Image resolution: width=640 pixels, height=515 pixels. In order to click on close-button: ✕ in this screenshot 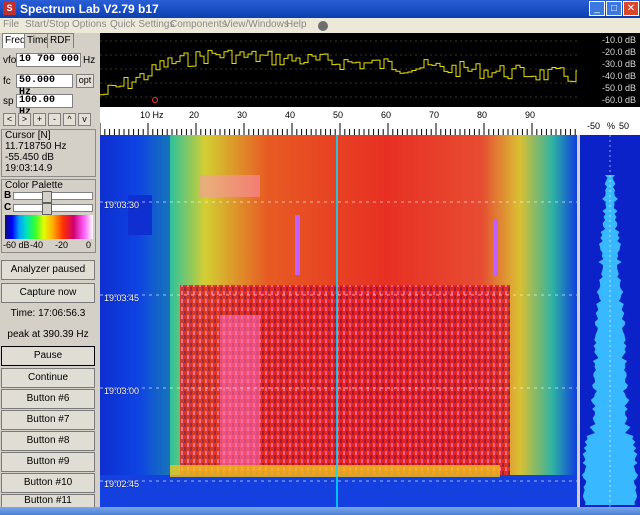, I will do `click(631, 8)`.